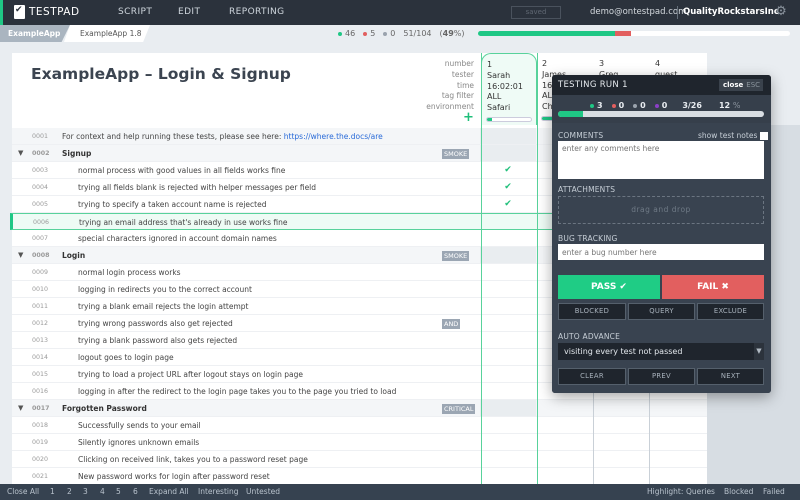  What do you see at coordinates (41, 222) in the screenshot?
I see `row-number: 0006` at bounding box center [41, 222].